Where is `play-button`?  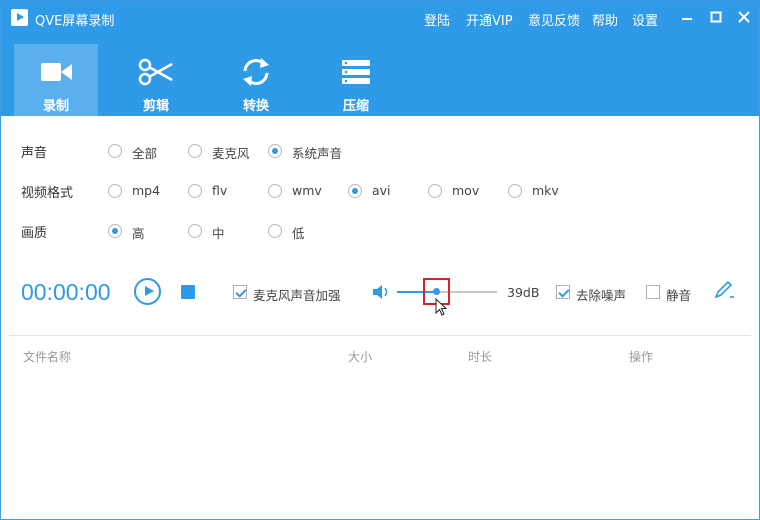
play-button is located at coordinates (147, 291).